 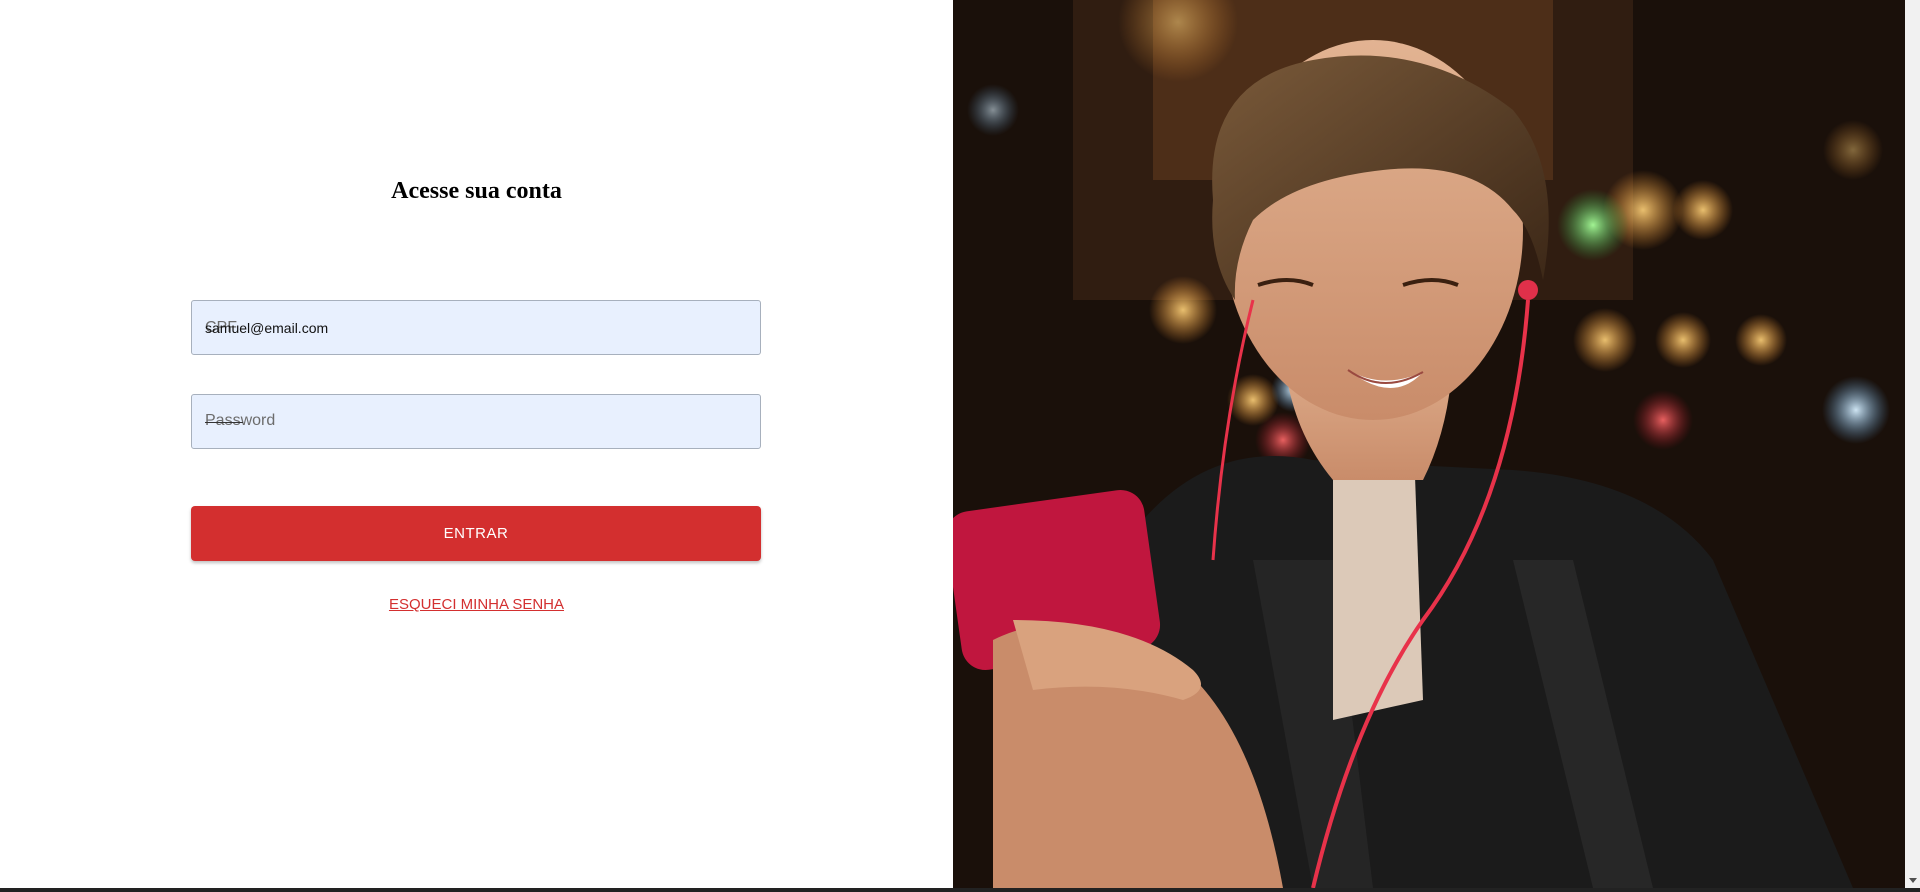 I want to click on forgot-password-link: ESQUECI MINHA SENHA, so click(x=476, y=604).